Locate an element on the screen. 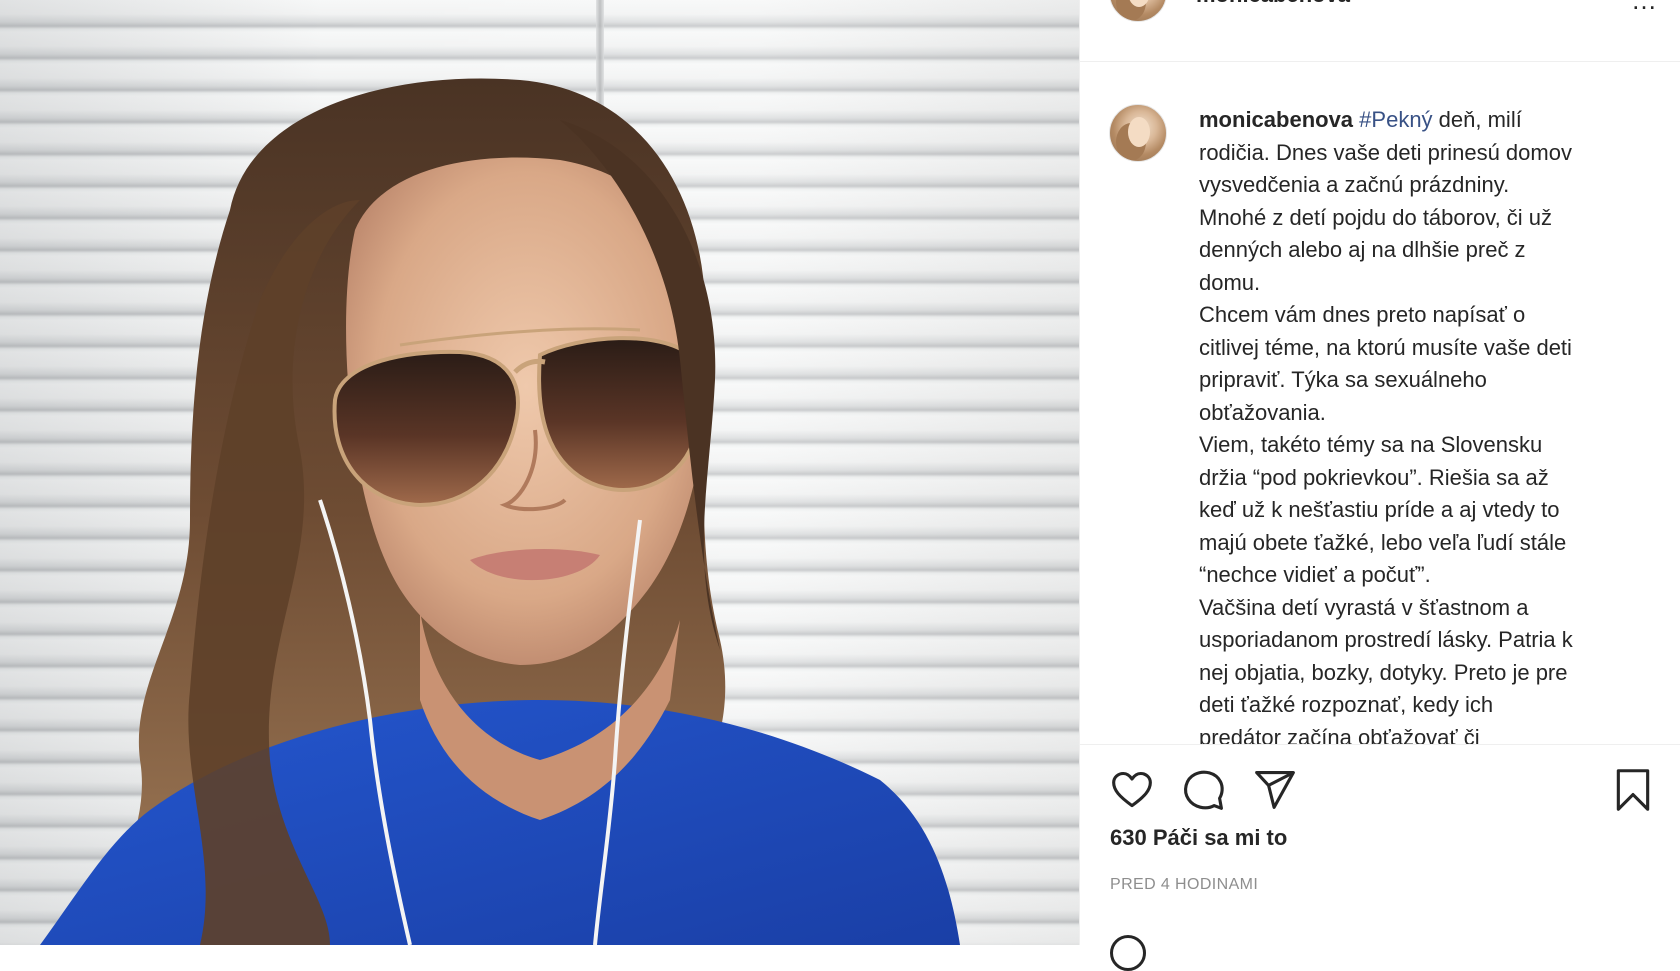 Image resolution: width=1680 pixels, height=971 pixels. post-timestamp: PRED 4 HODINAMI is located at coordinates (1184, 885).